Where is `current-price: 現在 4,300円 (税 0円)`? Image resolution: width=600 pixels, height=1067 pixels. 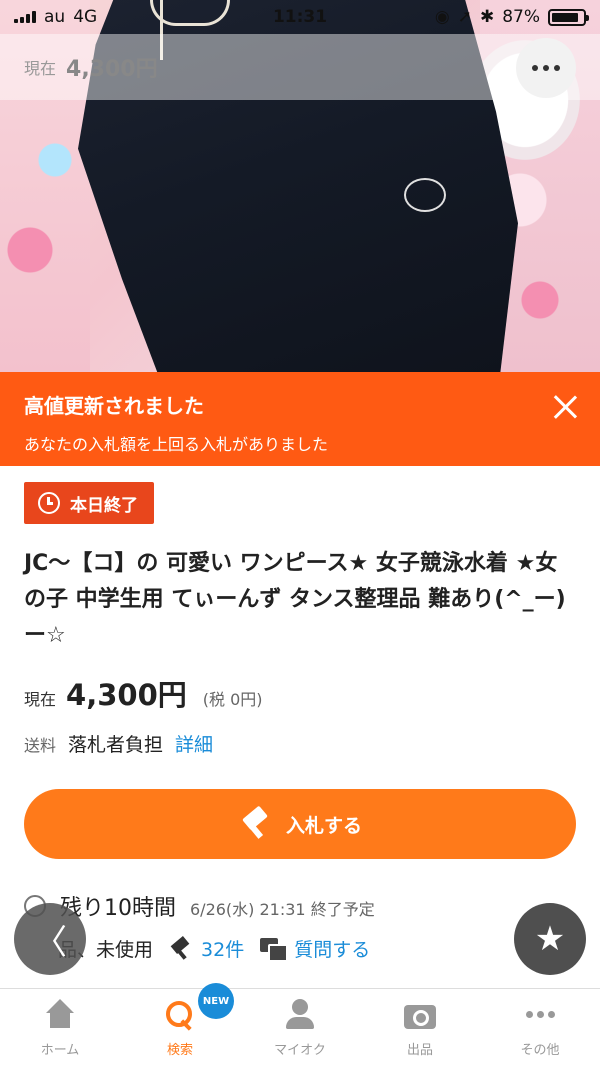 current-price: 現在 4,300円 (税 0円) is located at coordinates (143, 693).